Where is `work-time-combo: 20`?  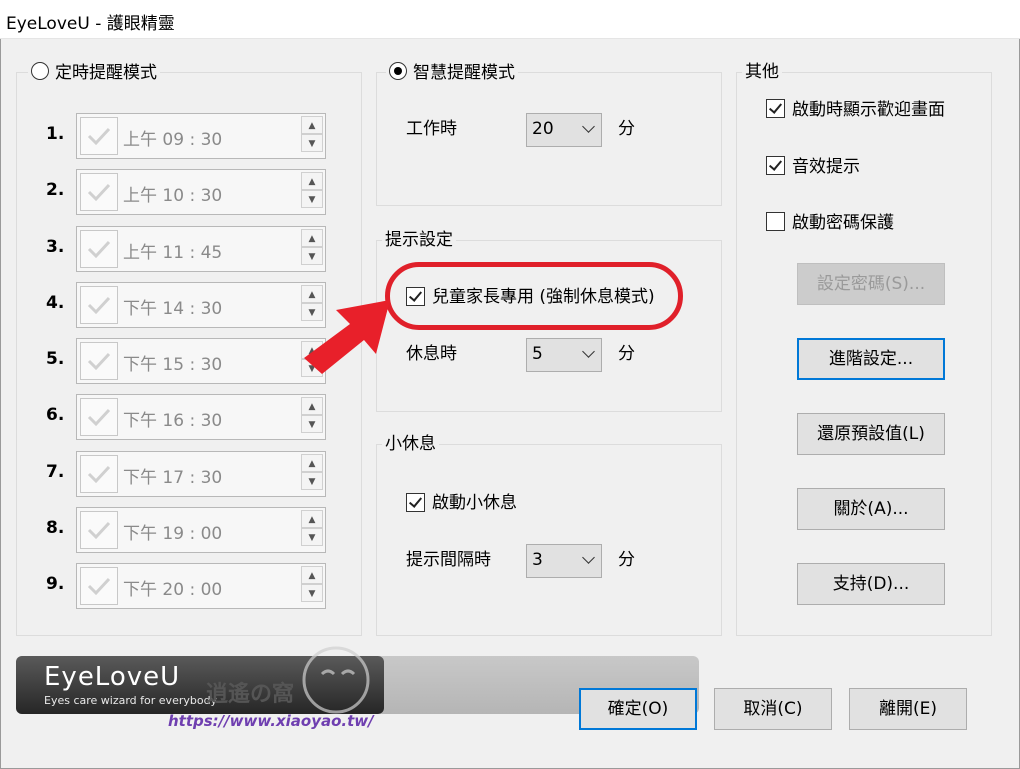 work-time-combo: 20 is located at coordinates (564, 130).